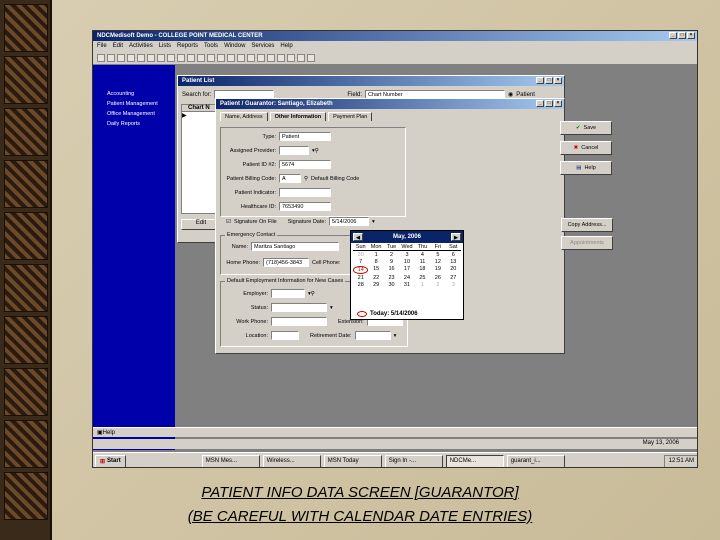 The image size is (720, 540). What do you see at coordinates (391, 278) in the screenshot?
I see `calendar-day: 23` at bounding box center [391, 278].